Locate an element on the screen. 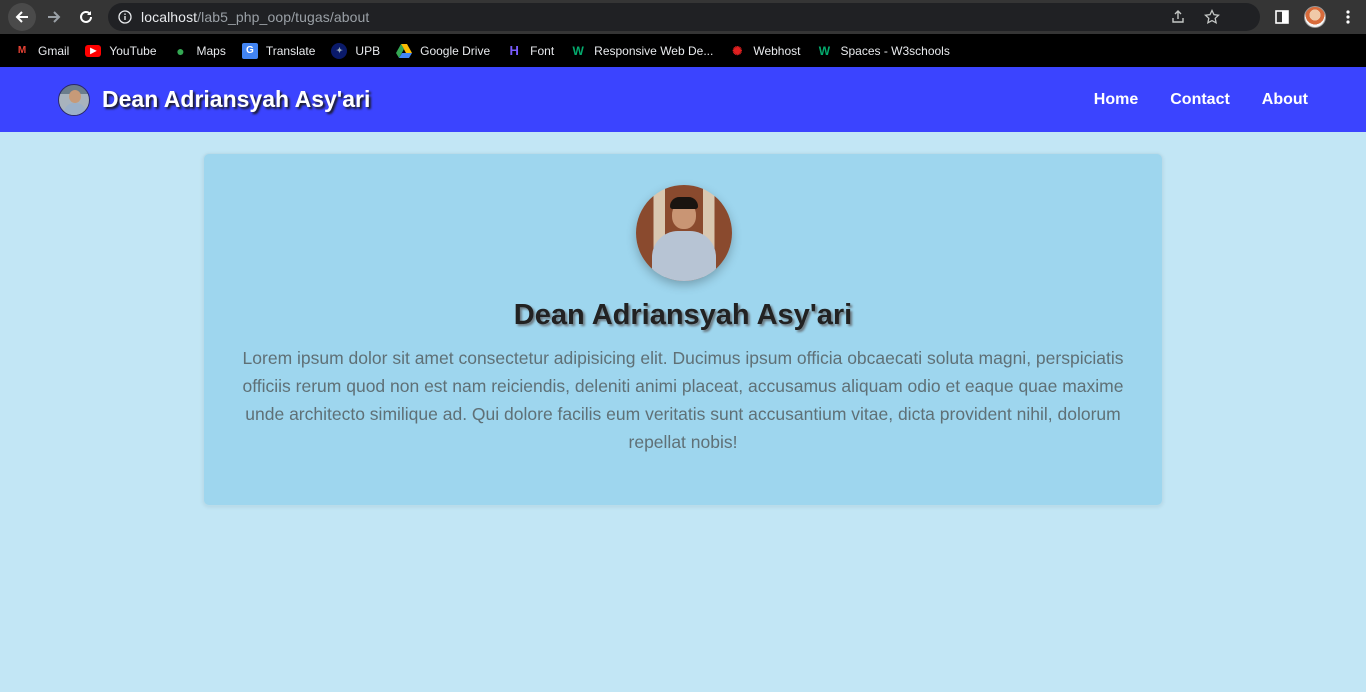 The image size is (1366, 692). bookmark-translate: G Translate is located at coordinates (278, 50).